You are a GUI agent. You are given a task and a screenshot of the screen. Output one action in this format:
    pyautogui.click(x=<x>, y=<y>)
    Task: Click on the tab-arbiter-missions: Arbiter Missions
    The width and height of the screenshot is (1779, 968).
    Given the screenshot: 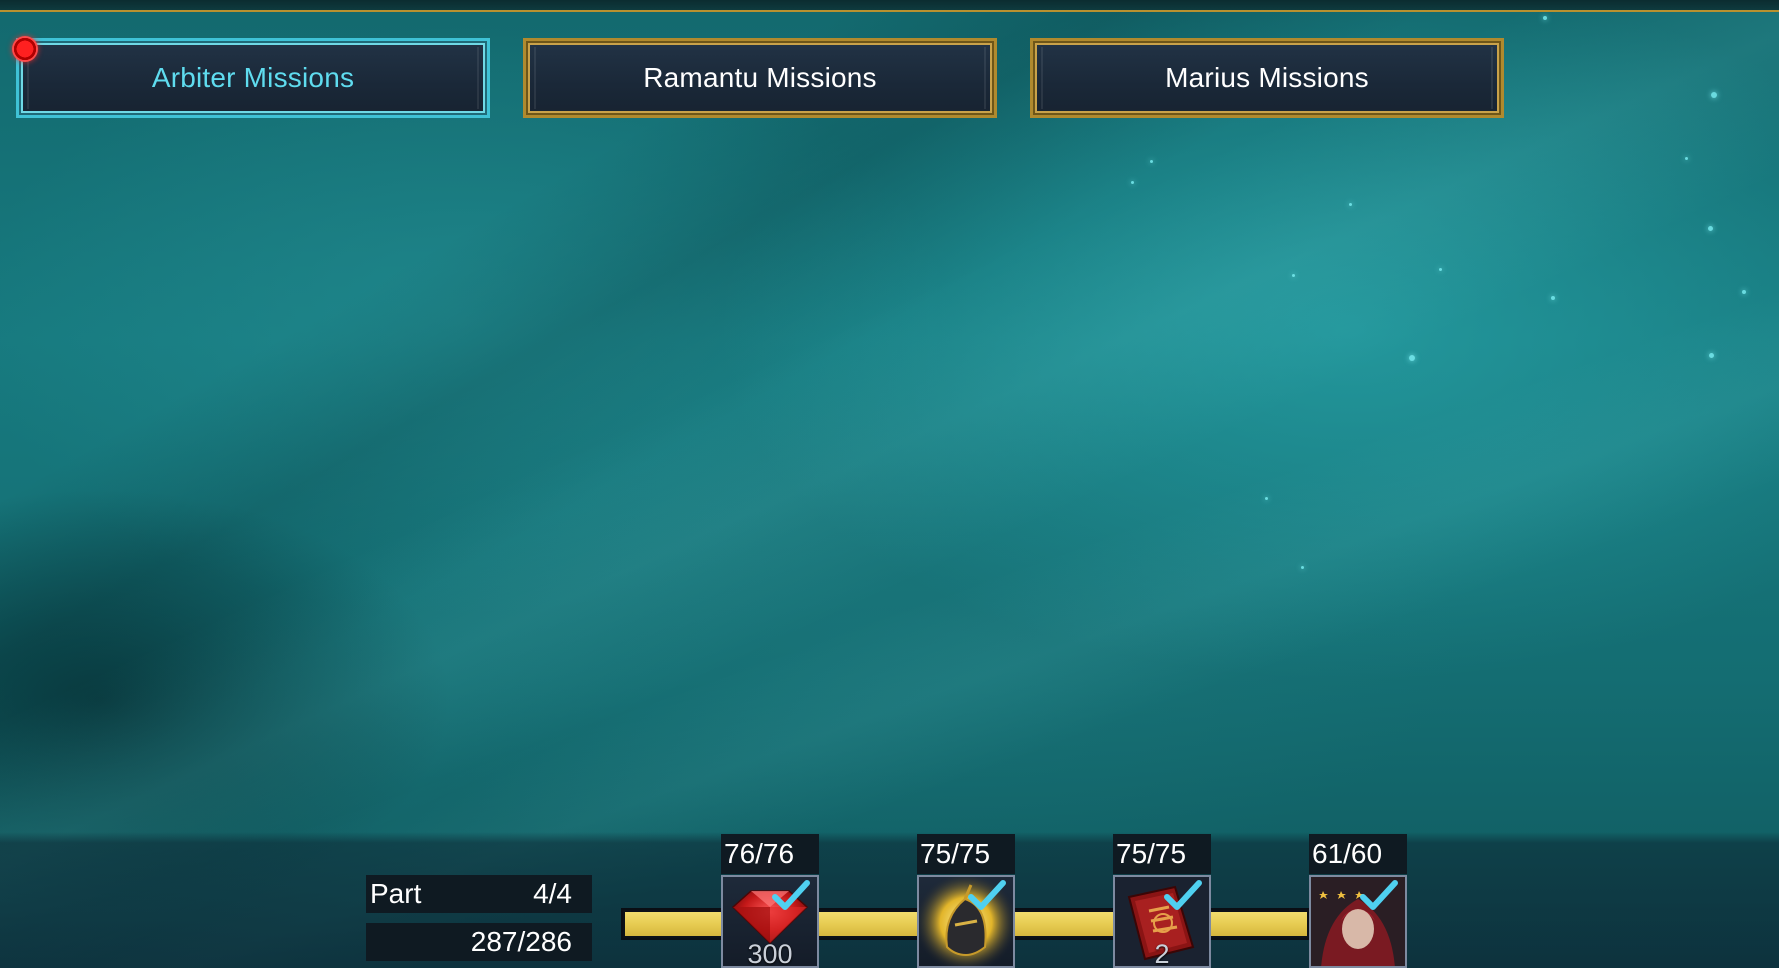 What is the action you would take?
    pyautogui.click(x=253, y=78)
    